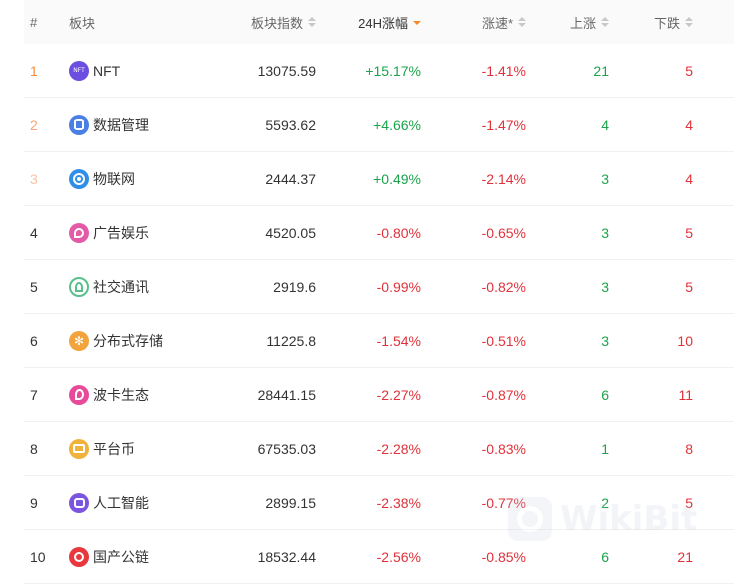  Describe the element at coordinates (114, 449) in the screenshot. I see `sector-name: 平台币` at that location.